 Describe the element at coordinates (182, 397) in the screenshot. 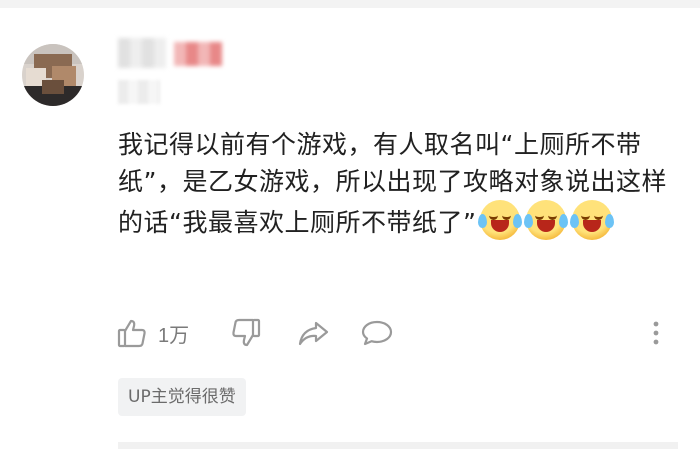

I see `up-liked-tag: UP主觉得很赞` at that location.